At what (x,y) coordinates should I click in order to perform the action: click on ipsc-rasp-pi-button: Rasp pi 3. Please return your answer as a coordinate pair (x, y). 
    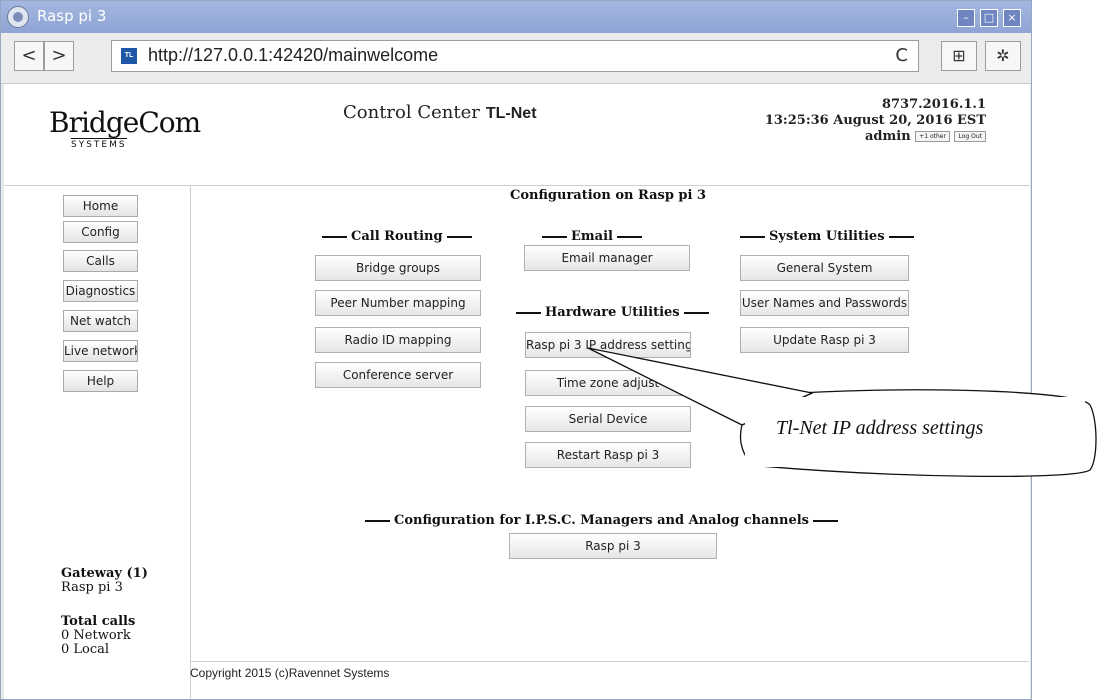
    Looking at the image, I should click on (613, 546).